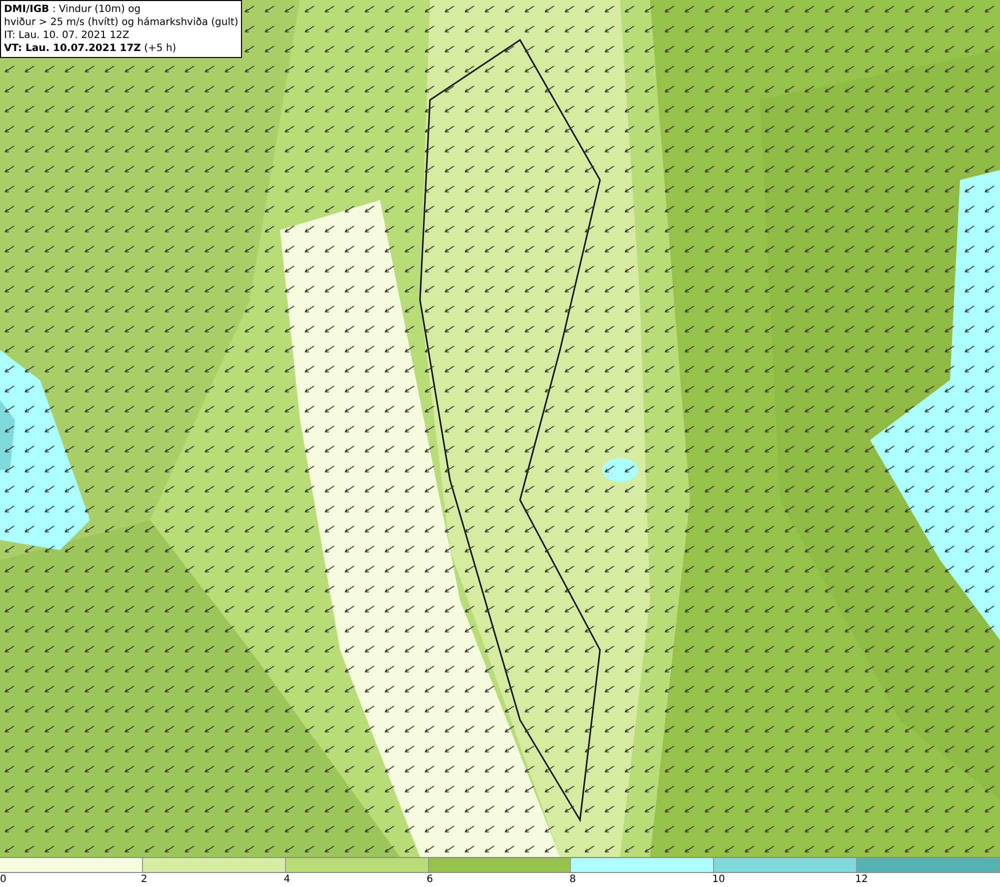 The height and width of the screenshot is (887, 1000). Describe the element at coordinates (429, 879) in the screenshot. I see `legend-label: 6` at that location.